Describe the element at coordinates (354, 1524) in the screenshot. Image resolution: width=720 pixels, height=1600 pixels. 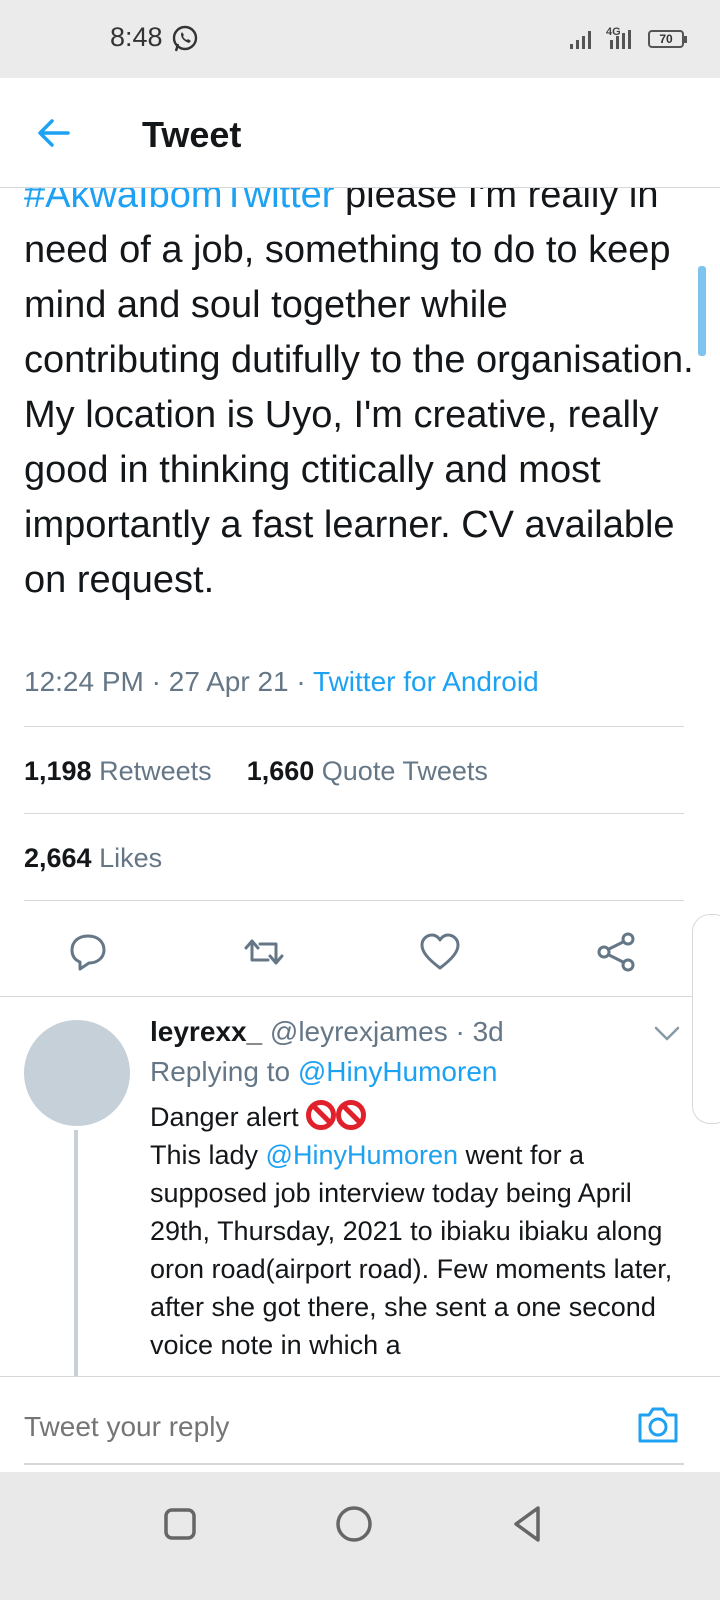
I see `home-icon` at that location.